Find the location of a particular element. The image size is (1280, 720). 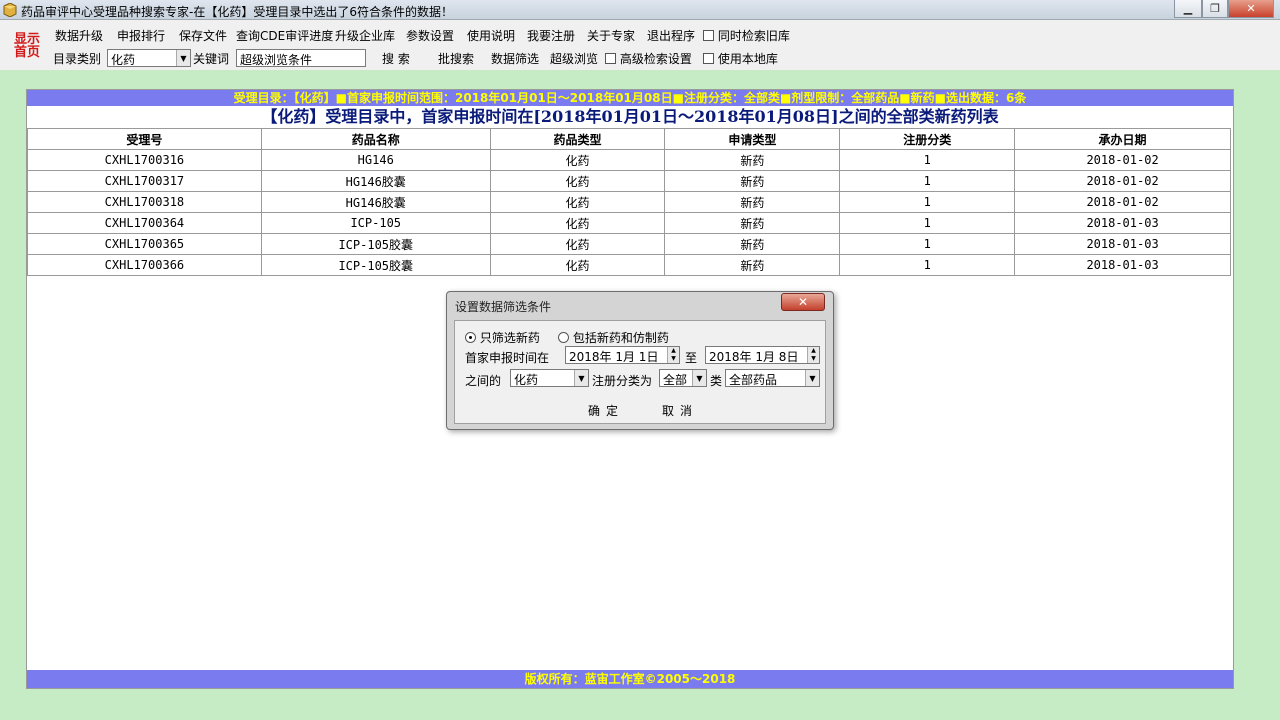

table-header-row: 受理号 药品名称 药品类型 申请类型 注册分类 承办日期 is located at coordinates (629, 139).